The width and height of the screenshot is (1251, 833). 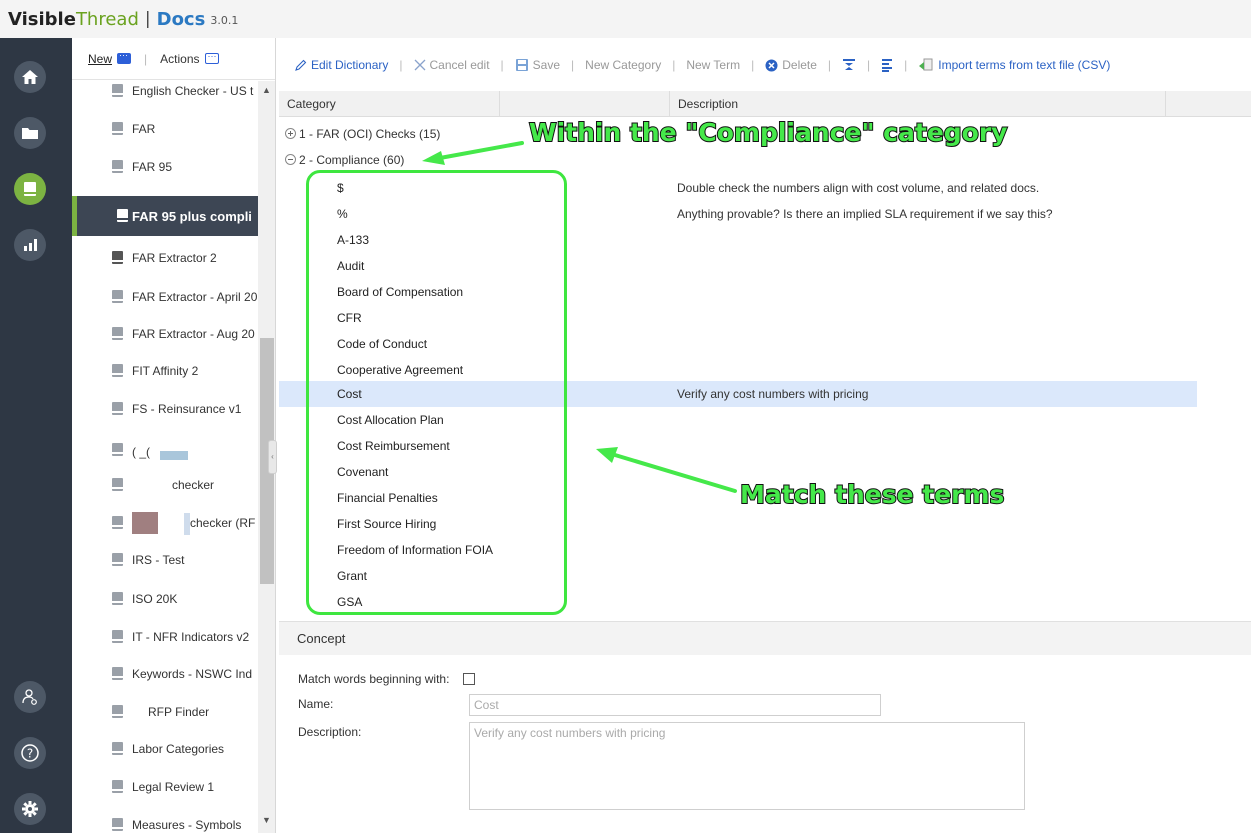 I want to click on actions-menu-icon, so click(x=211, y=57).